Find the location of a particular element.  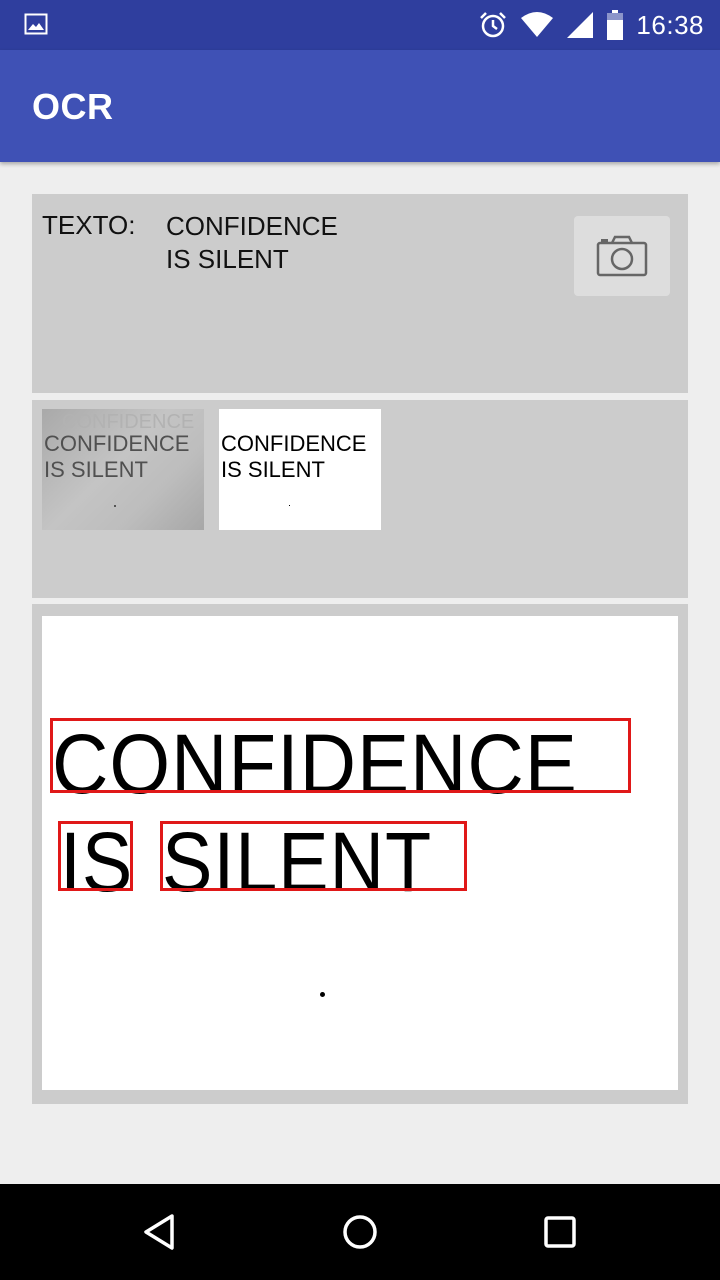

camera-icon is located at coordinates (622, 256).